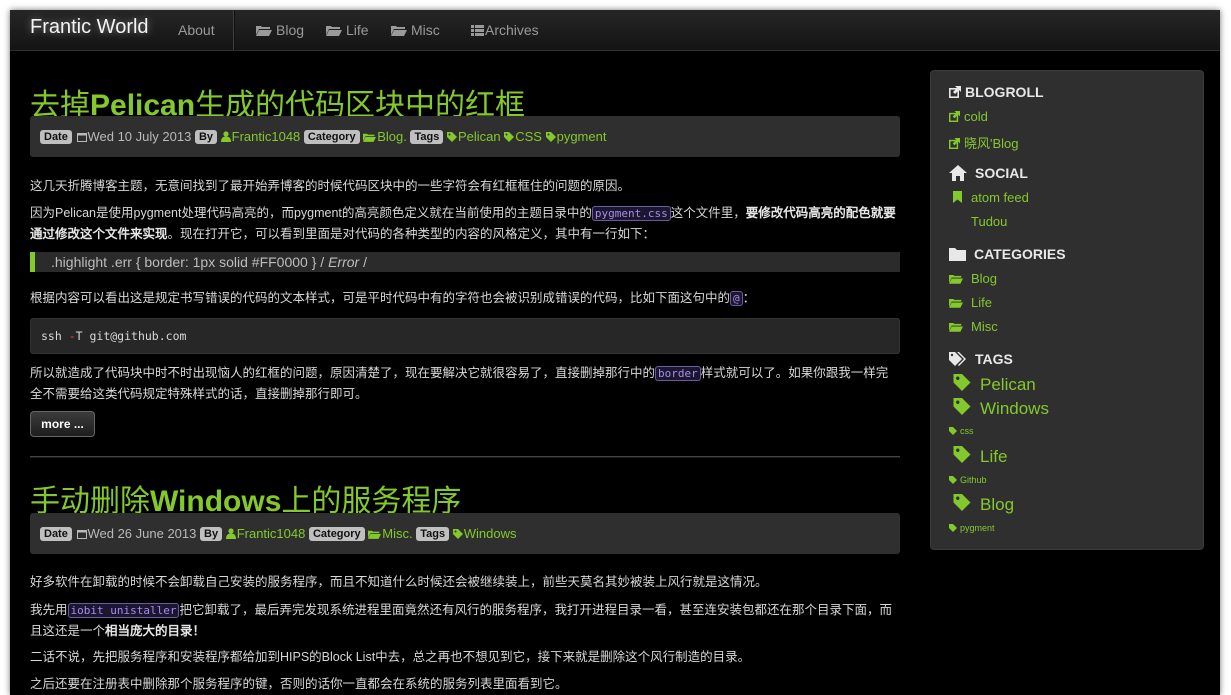 The width and height of the screenshot is (1231, 695). Describe the element at coordinates (957, 359) in the screenshot. I see `tags-icon` at that location.